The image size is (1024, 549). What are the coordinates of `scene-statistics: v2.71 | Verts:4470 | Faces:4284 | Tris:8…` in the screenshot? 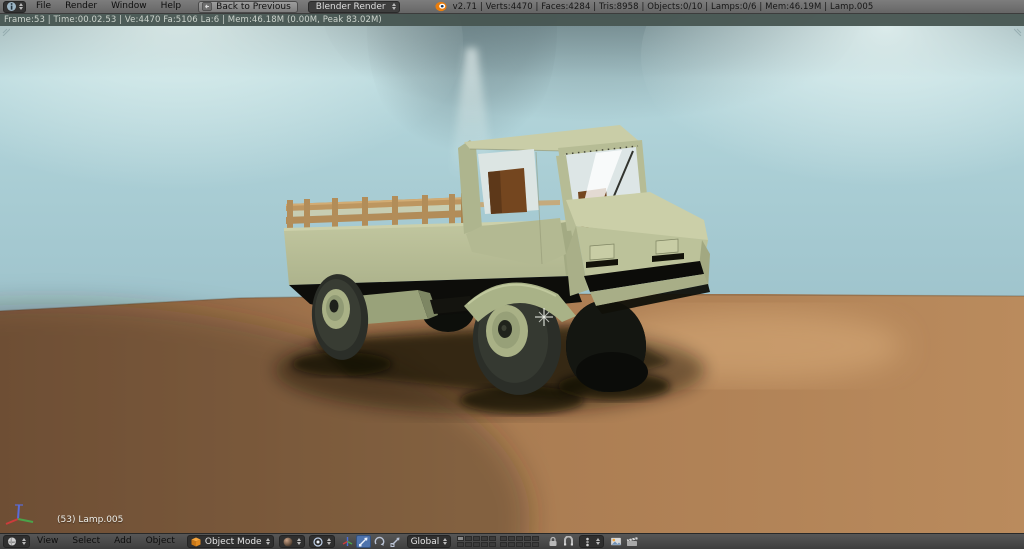 It's located at (663, 6).